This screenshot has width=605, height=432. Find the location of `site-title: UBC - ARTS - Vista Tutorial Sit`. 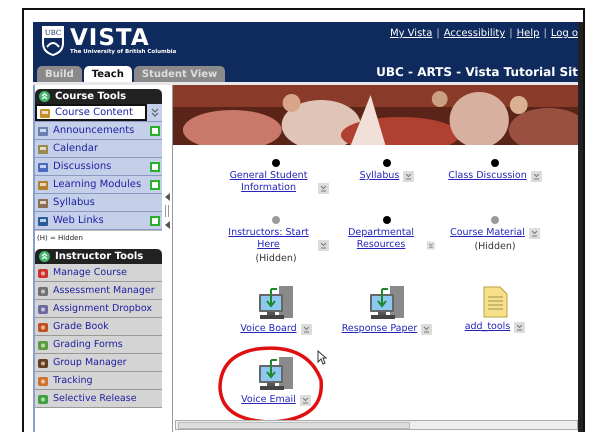

site-title: UBC - ARTS - Vista Tutorial Sit is located at coordinates (477, 73).